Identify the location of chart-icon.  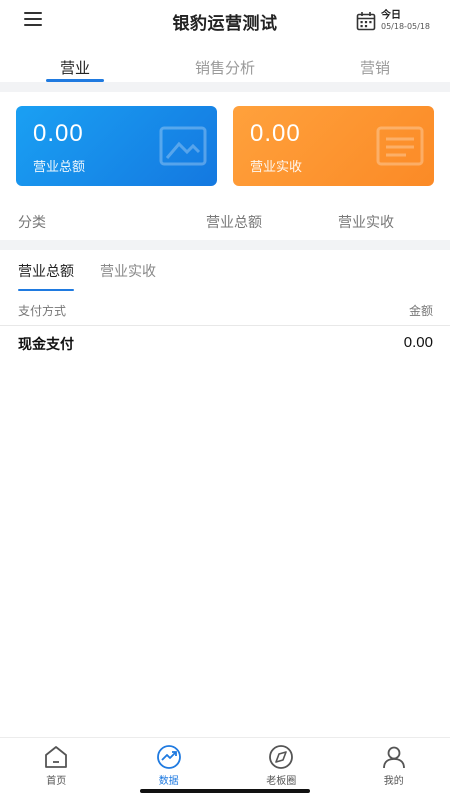
(168, 757).